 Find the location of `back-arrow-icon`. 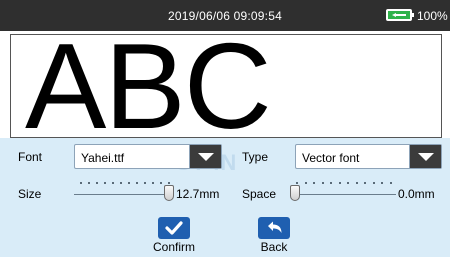

back-arrow-icon is located at coordinates (275, 227).